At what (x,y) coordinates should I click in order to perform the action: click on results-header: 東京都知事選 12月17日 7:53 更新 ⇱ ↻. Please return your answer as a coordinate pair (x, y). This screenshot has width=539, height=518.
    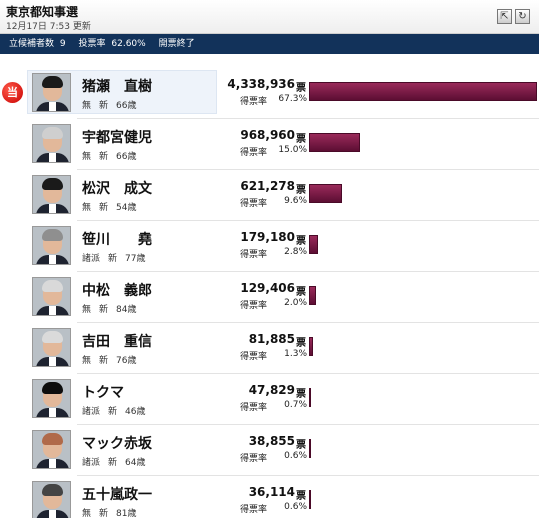
    Looking at the image, I should click on (269, 17).